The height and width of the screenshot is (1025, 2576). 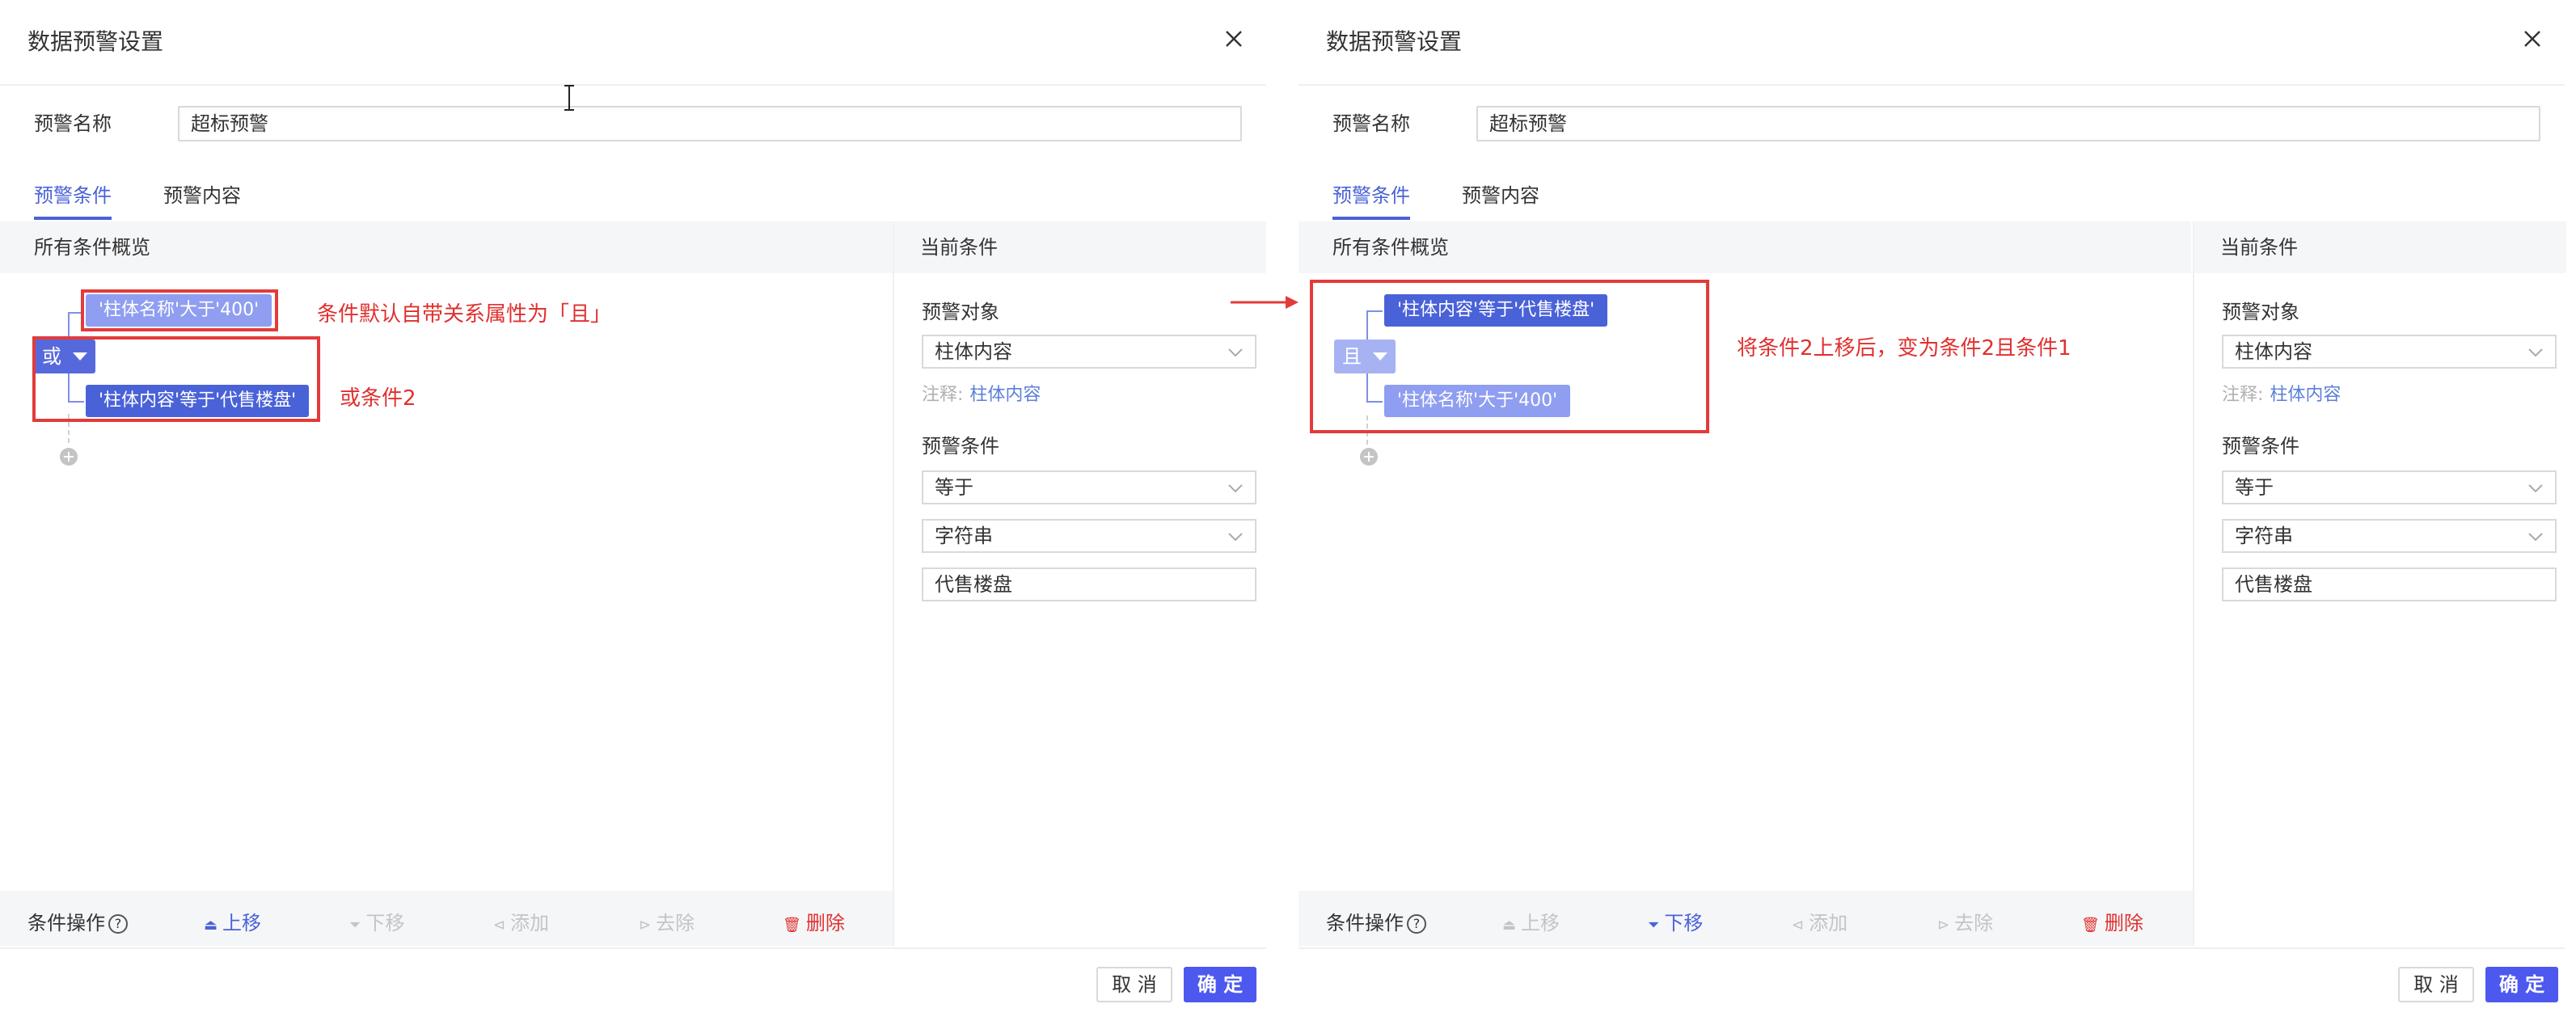 I want to click on annotation-or-condition: 或条件2, so click(x=378, y=398).